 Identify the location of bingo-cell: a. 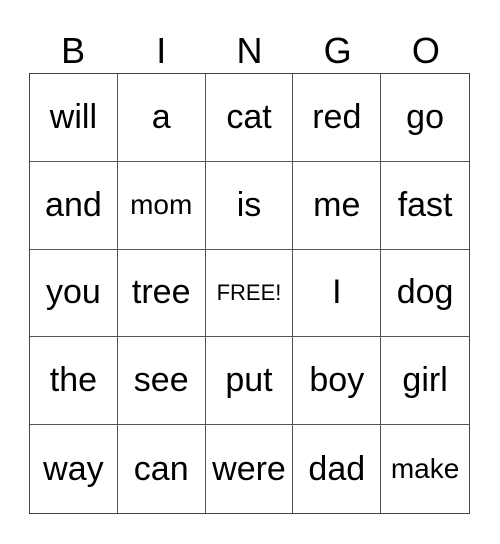
(161, 118).